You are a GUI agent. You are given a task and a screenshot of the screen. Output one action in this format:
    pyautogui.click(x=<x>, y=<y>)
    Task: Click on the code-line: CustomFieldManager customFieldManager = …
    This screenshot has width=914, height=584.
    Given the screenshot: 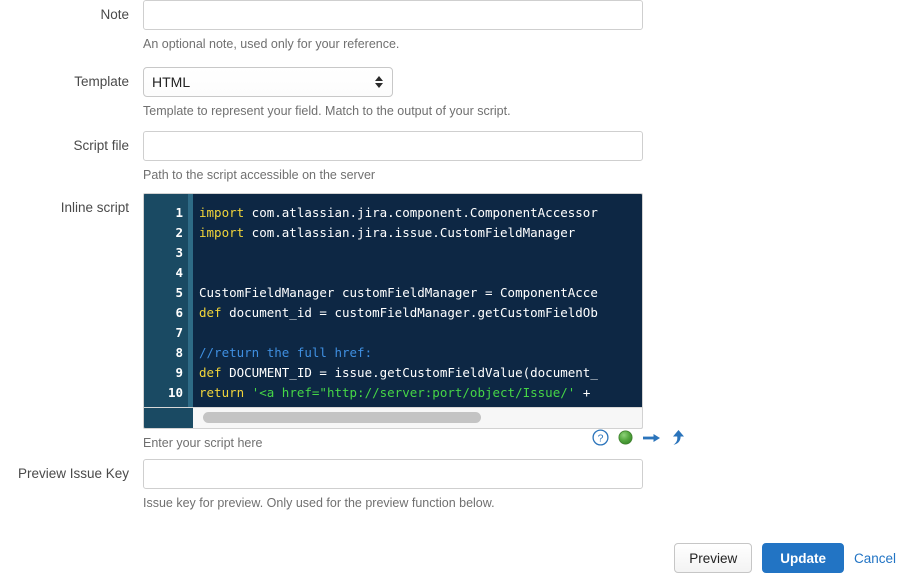 What is the action you would take?
    pyautogui.click(x=420, y=293)
    